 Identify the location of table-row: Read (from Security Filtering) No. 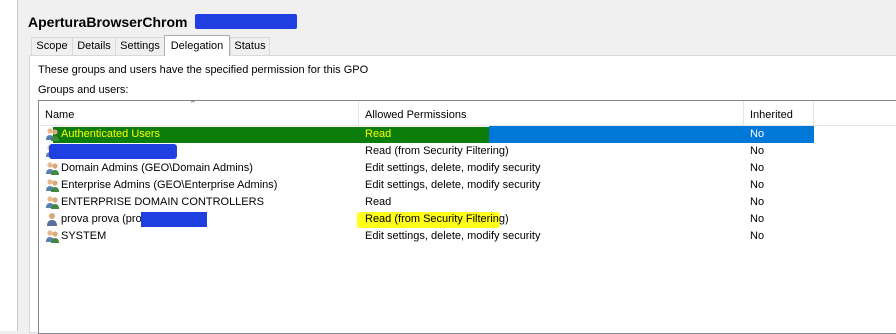
(426, 151).